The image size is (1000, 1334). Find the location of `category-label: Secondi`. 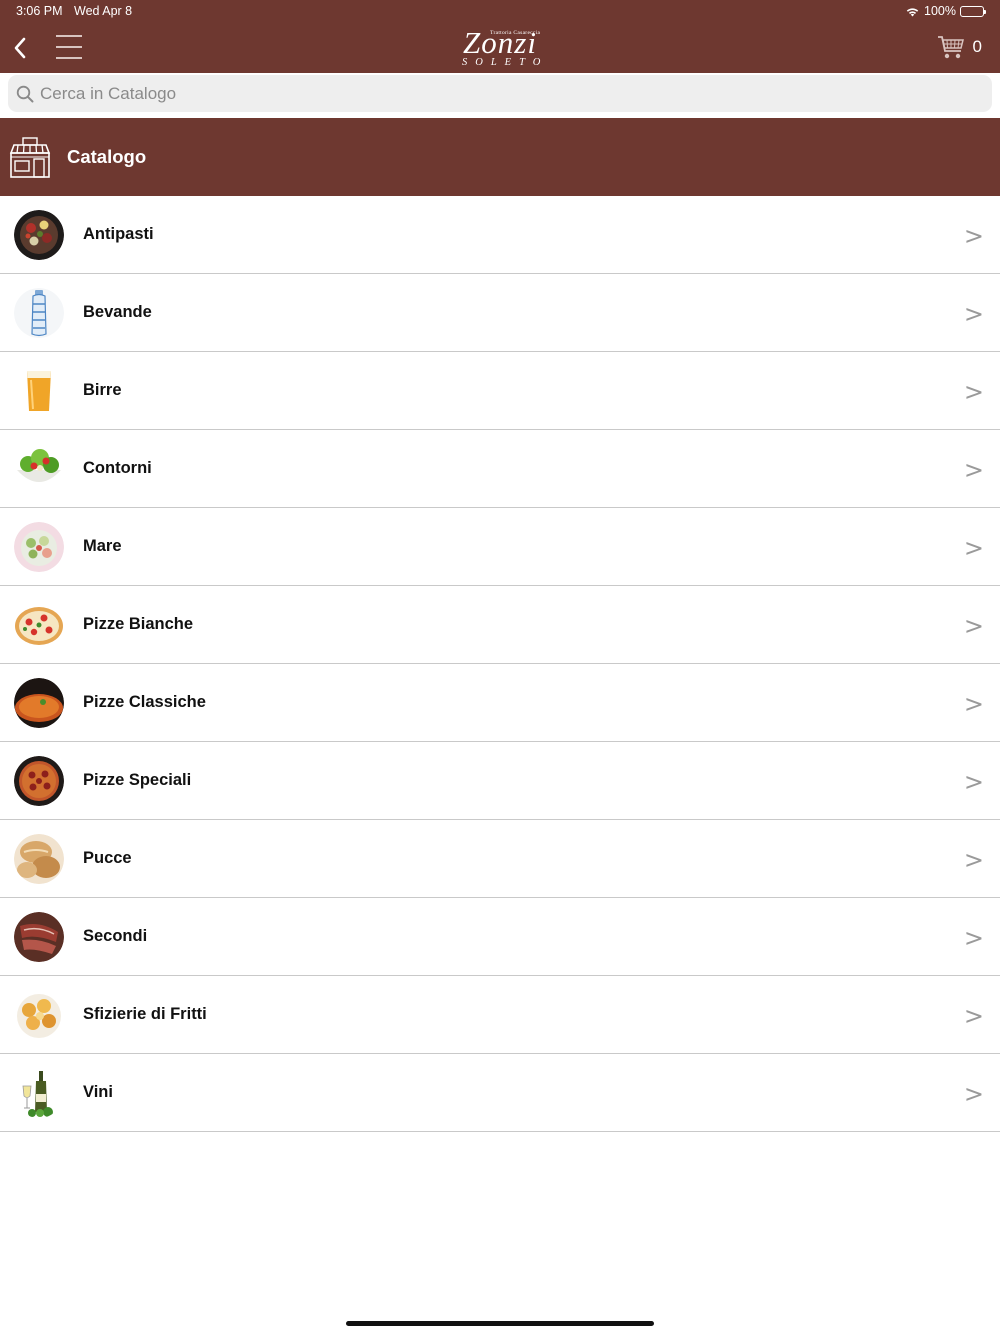

category-label: Secondi is located at coordinates (115, 936).